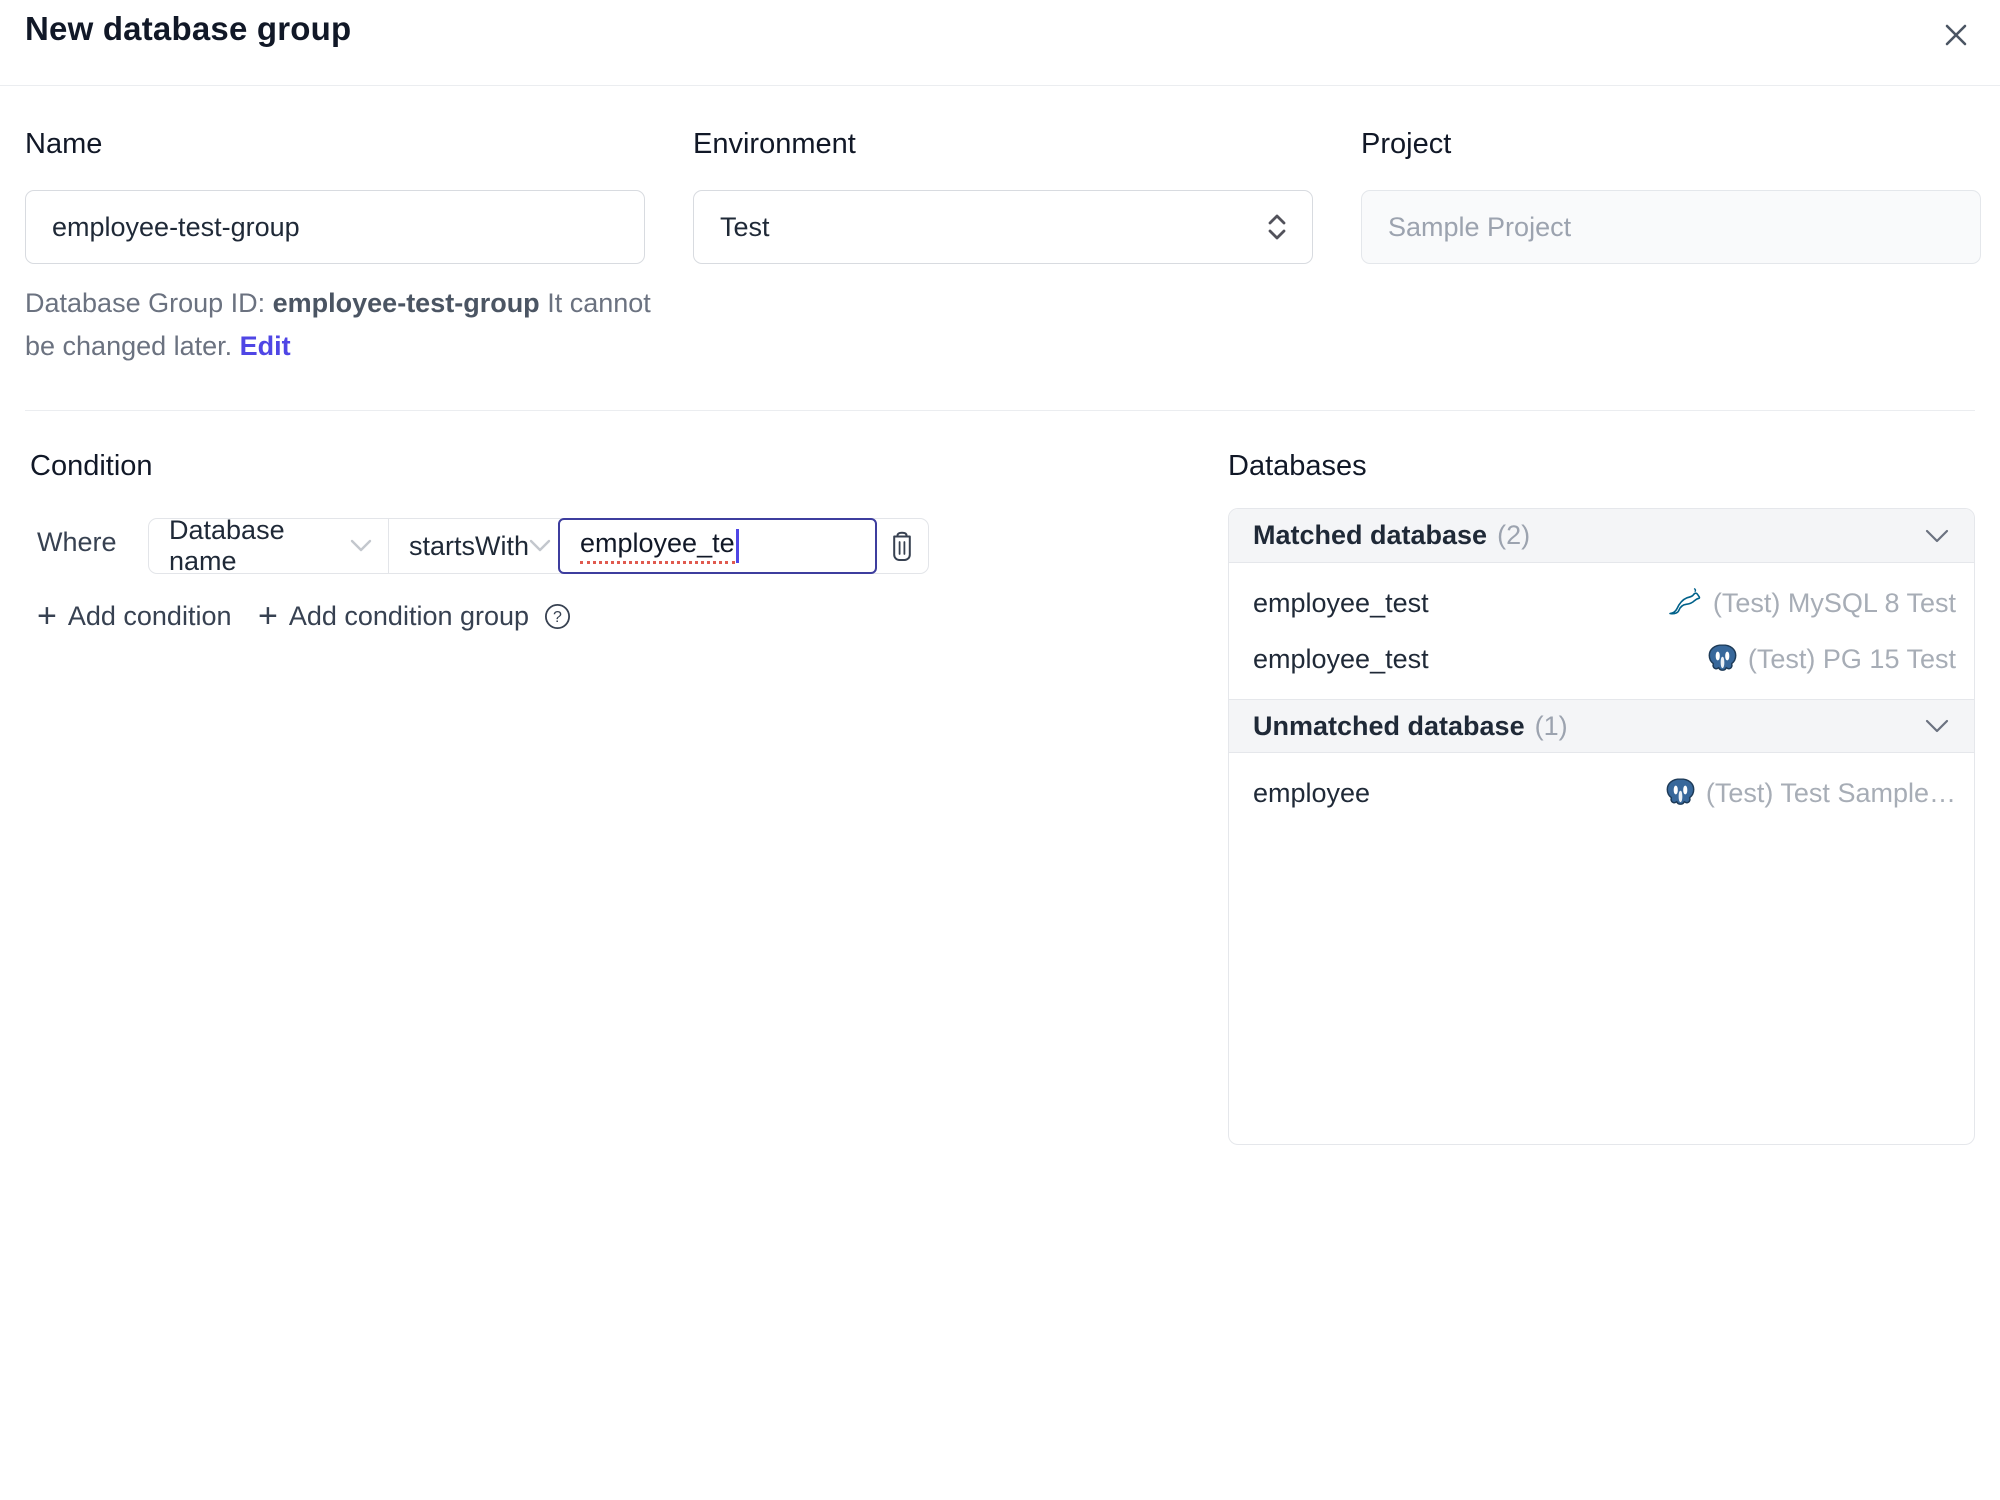 The height and width of the screenshot is (1500, 2000). What do you see at coordinates (1003, 227) in the screenshot?
I see `environment-select: Test` at bounding box center [1003, 227].